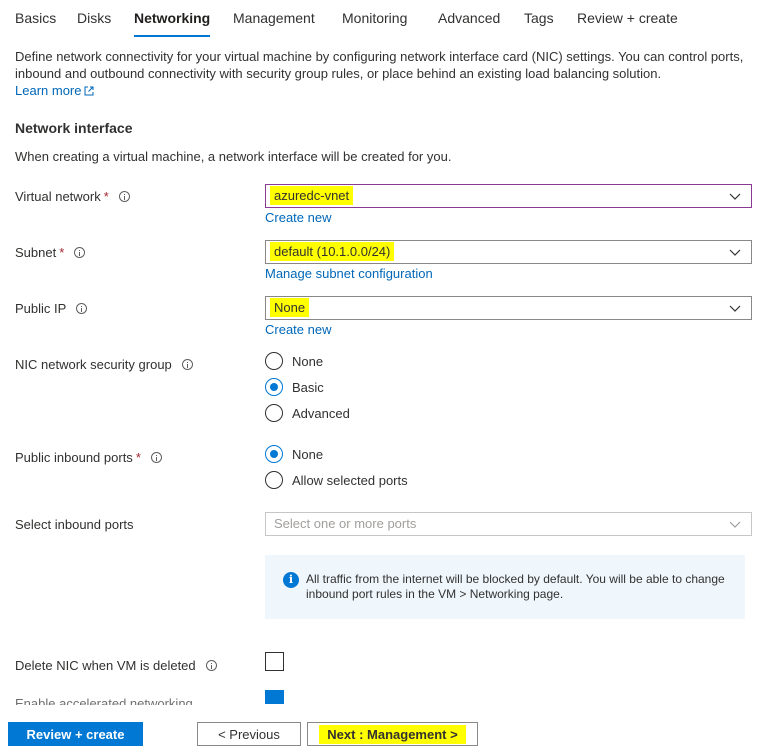 This screenshot has width=776, height=754. I want to click on learn-more-link: Learn more, so click(54, 90).